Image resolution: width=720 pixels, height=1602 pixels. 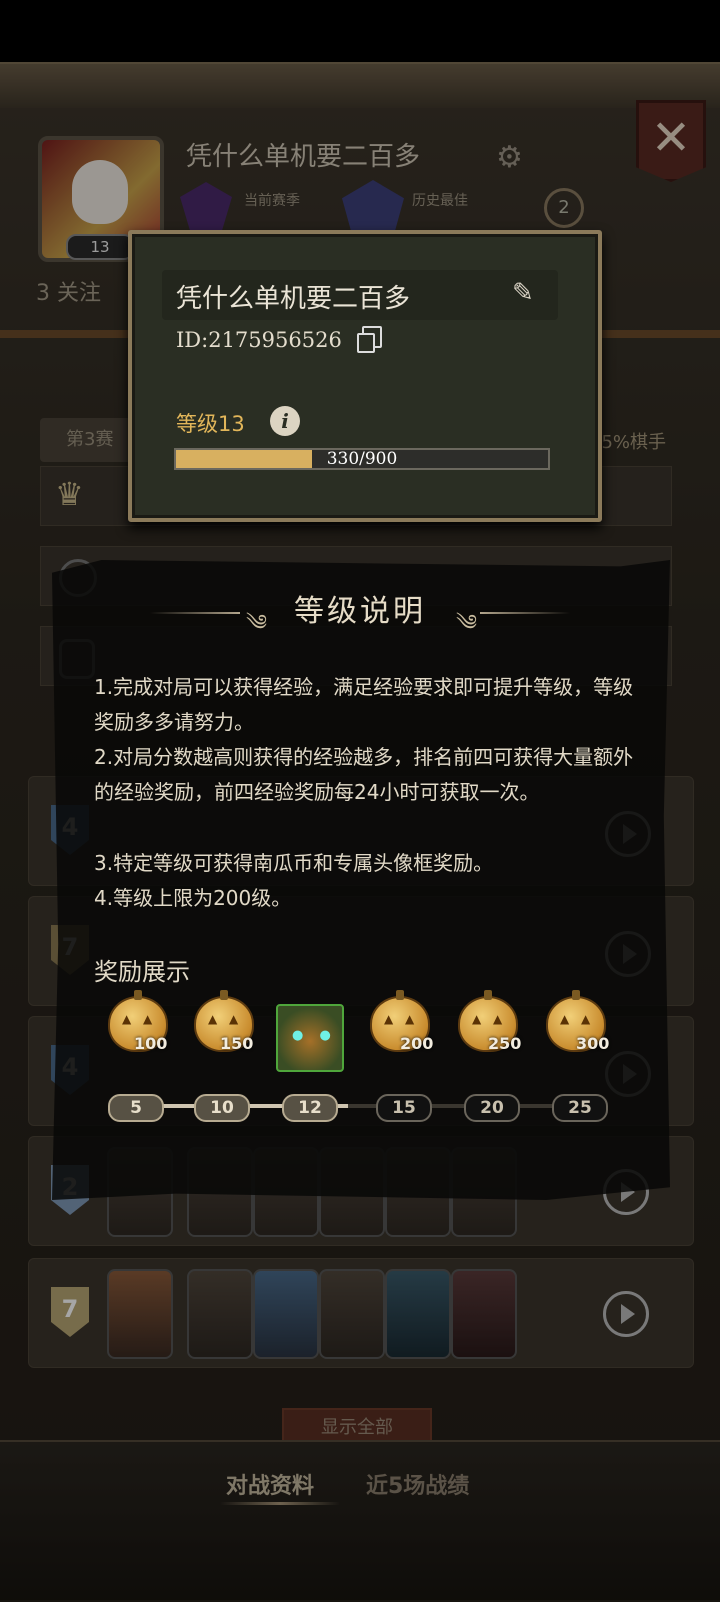 I want to click on exp-progress-bar: 330/900, so click(x=362, y=459).